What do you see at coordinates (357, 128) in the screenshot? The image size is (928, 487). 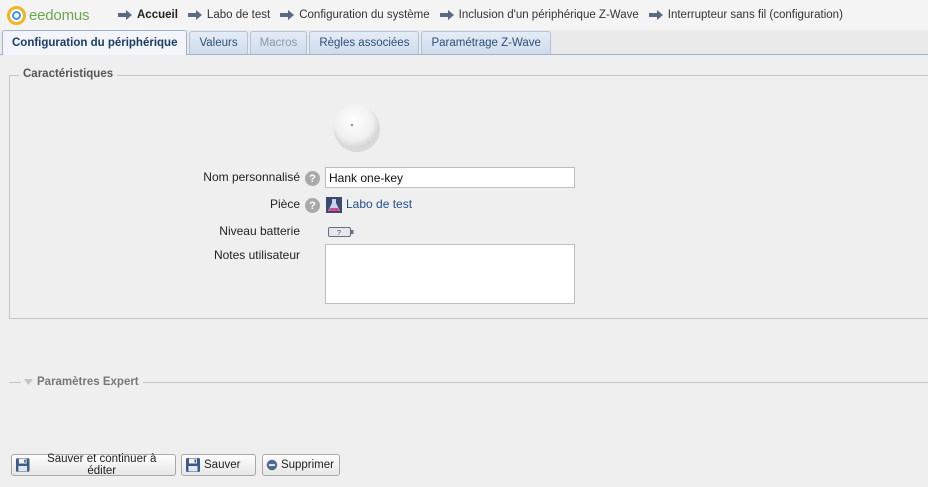 I see `wireless-switch-image` at bounding box center [357, 128].